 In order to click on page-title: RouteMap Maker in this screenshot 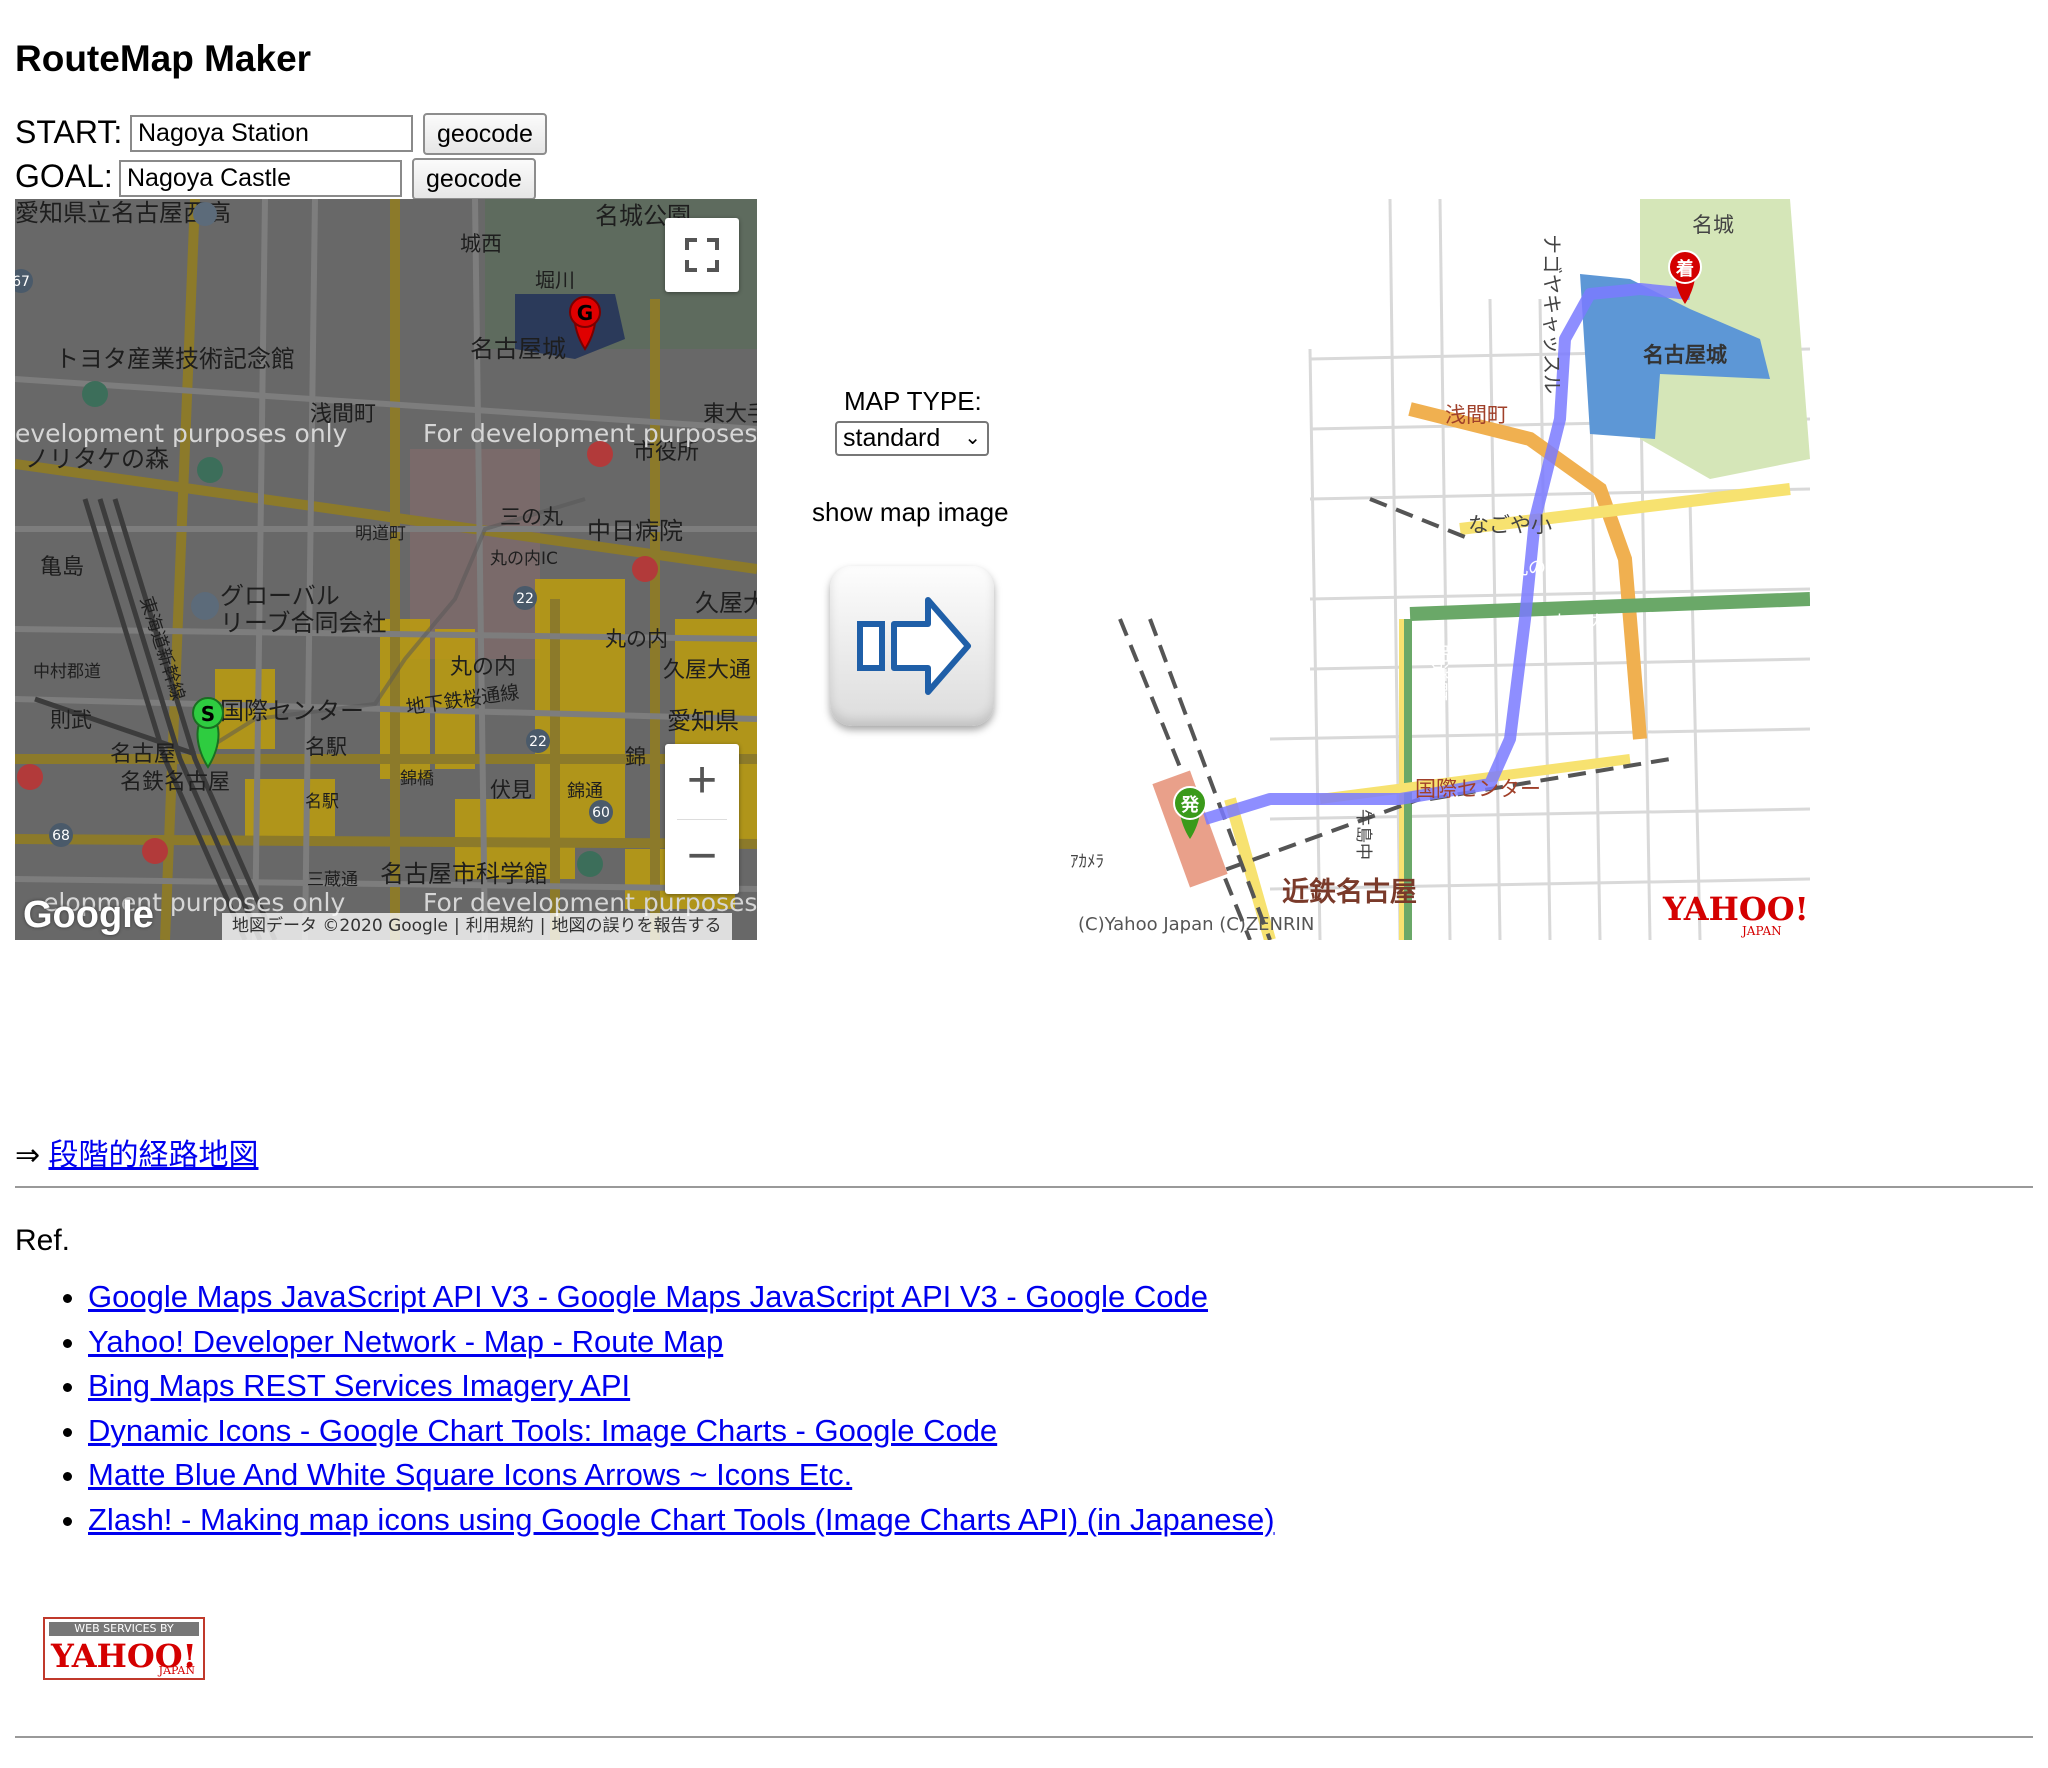, I will do `click(163, 58)`.